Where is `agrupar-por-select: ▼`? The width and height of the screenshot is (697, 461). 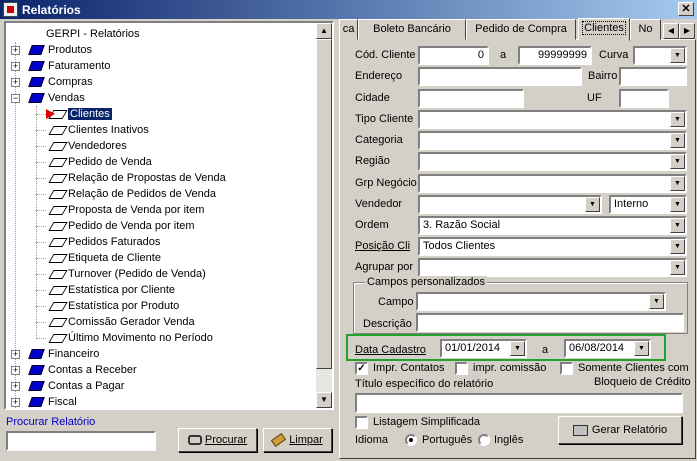 agrupar-por-select: ▼ is located at coordinates (552, 267).